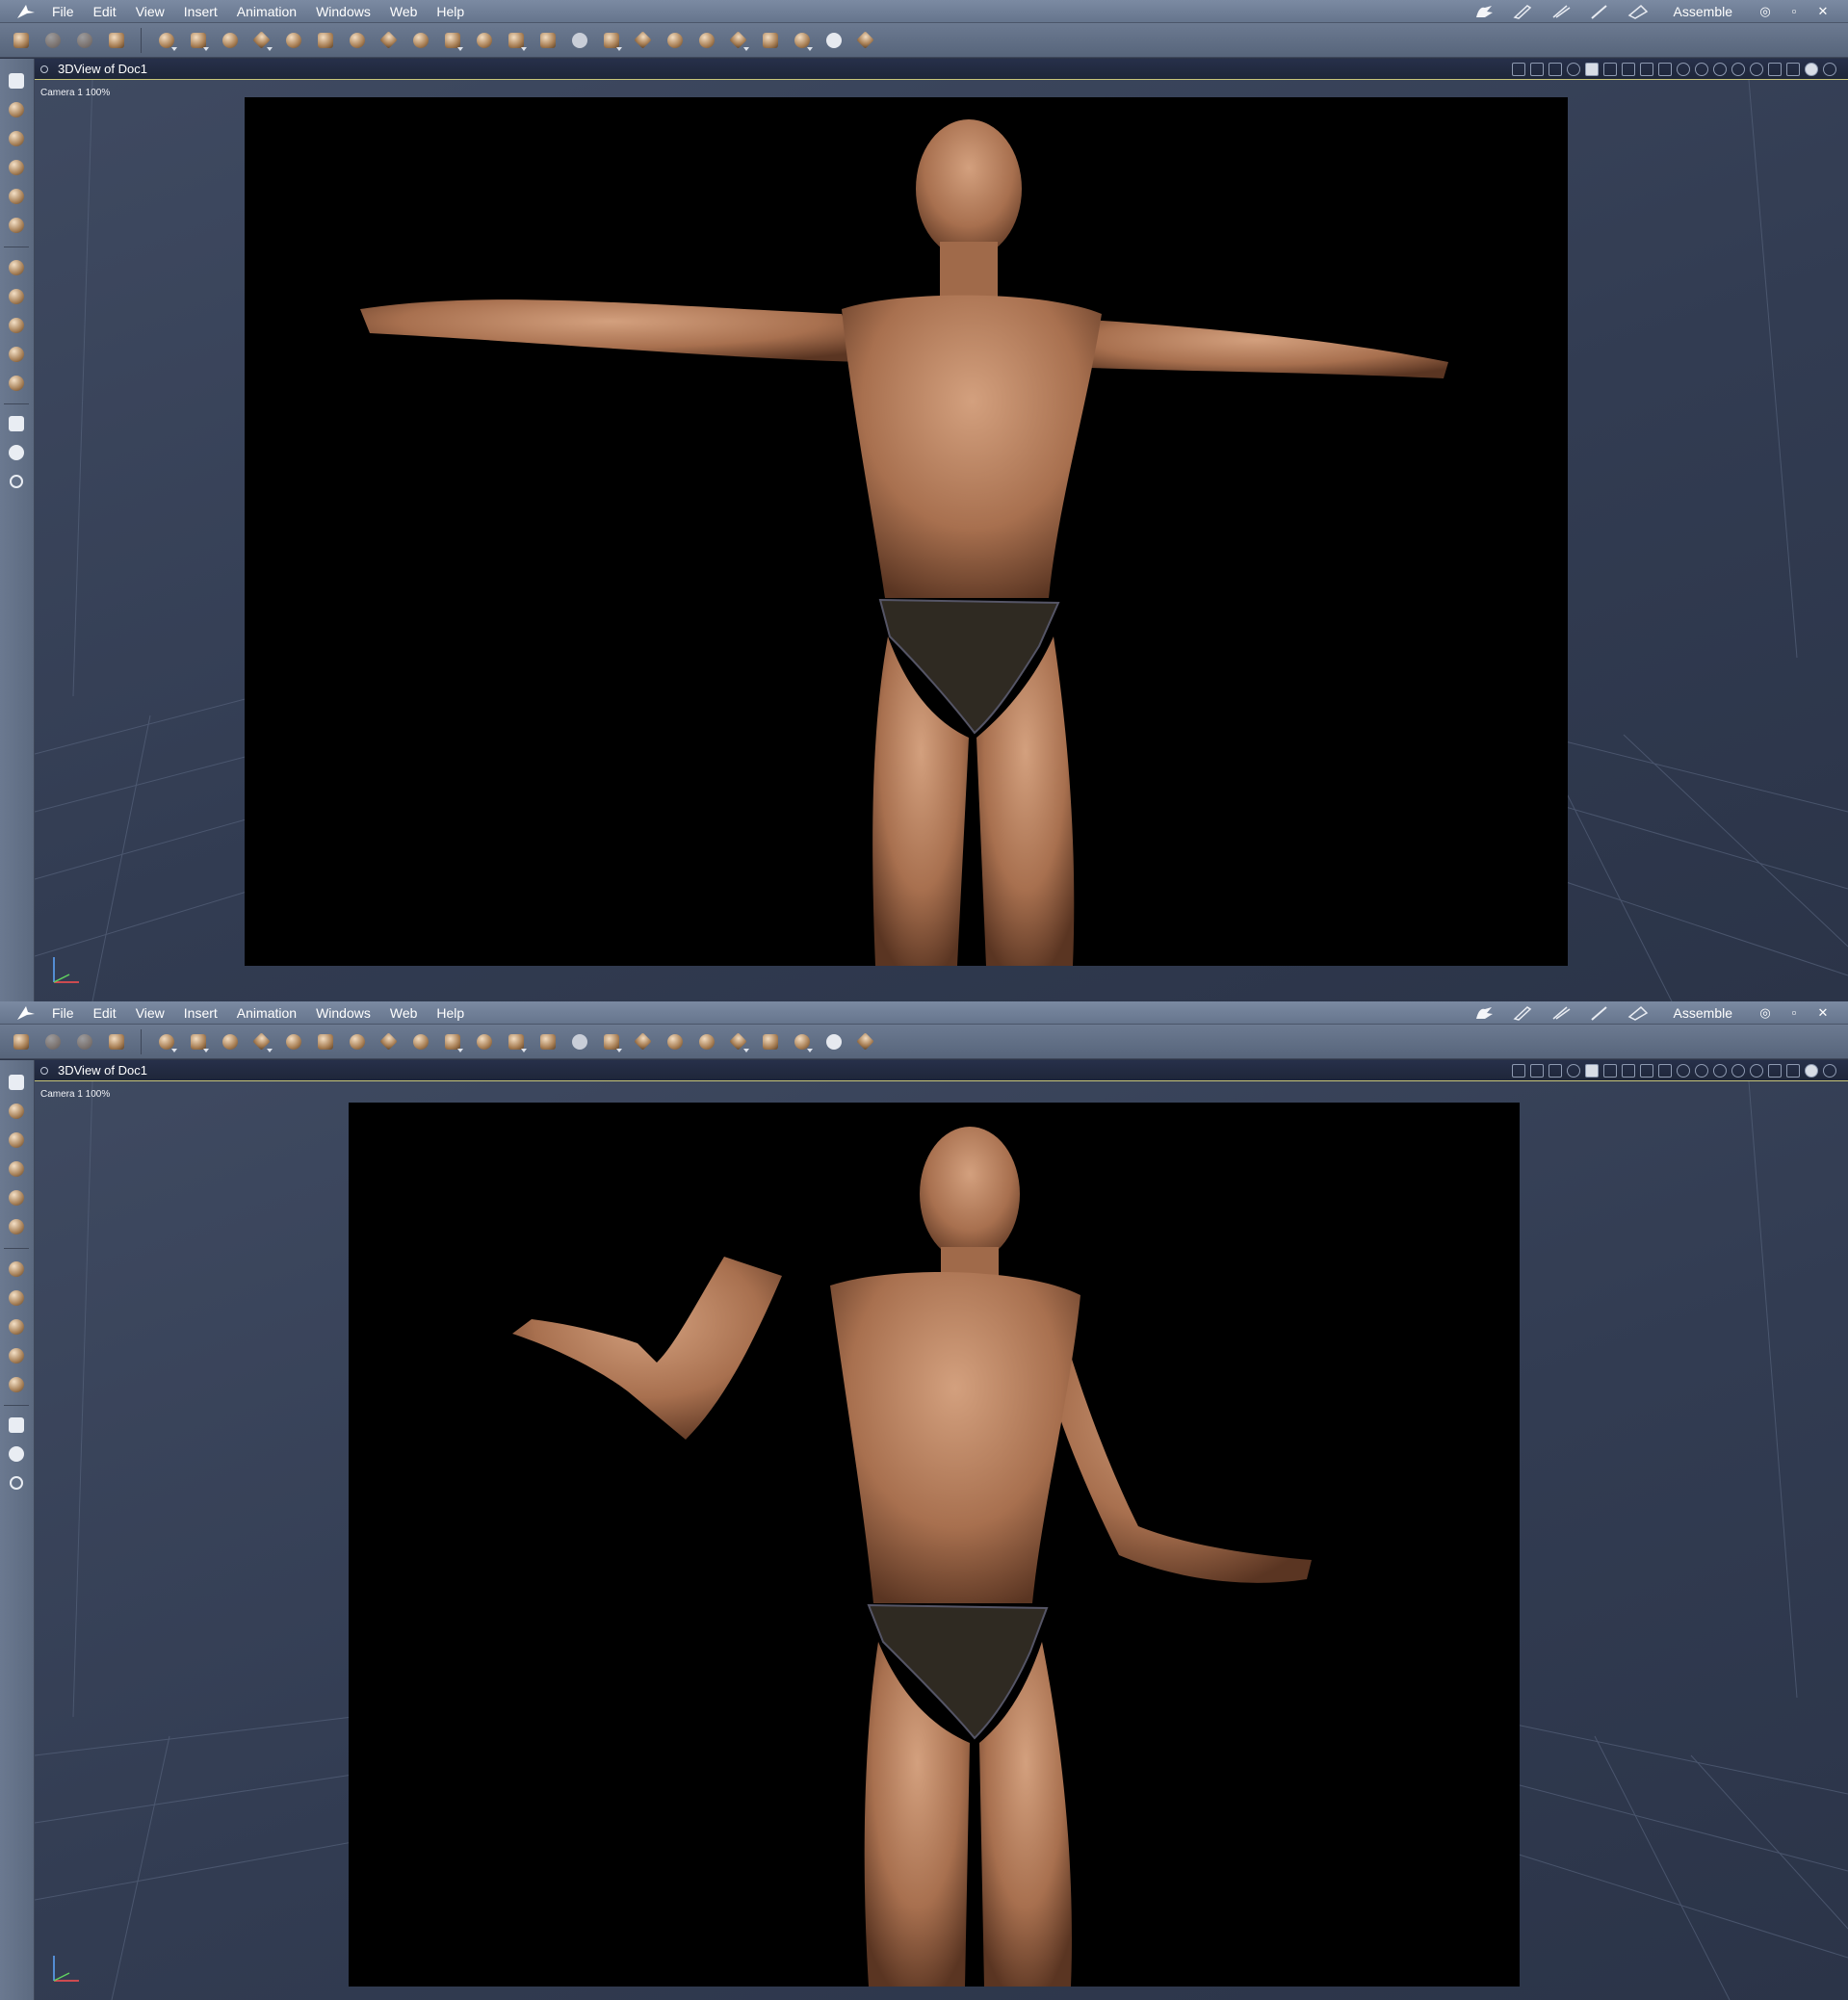  Describe the element at coordinates (1628, 1070) in the screenshot. I see `layout-three-icon` at that location.